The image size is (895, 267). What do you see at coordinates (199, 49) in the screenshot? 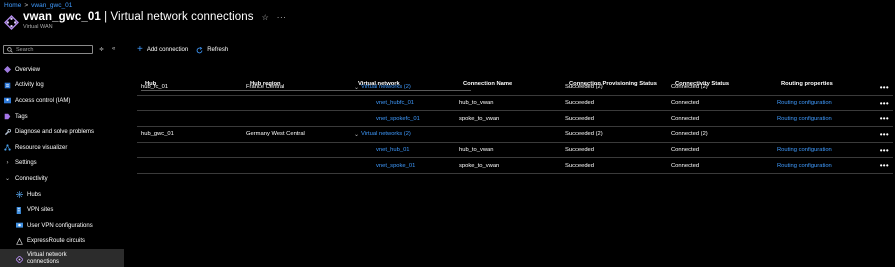
I see `refresh-icon` at bounding box center [199, 49].